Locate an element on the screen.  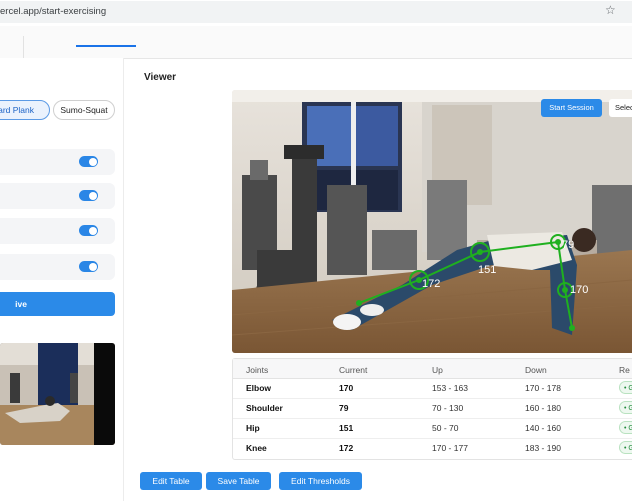
down-range: 170 - 178 is located at coordinates (543, 388).